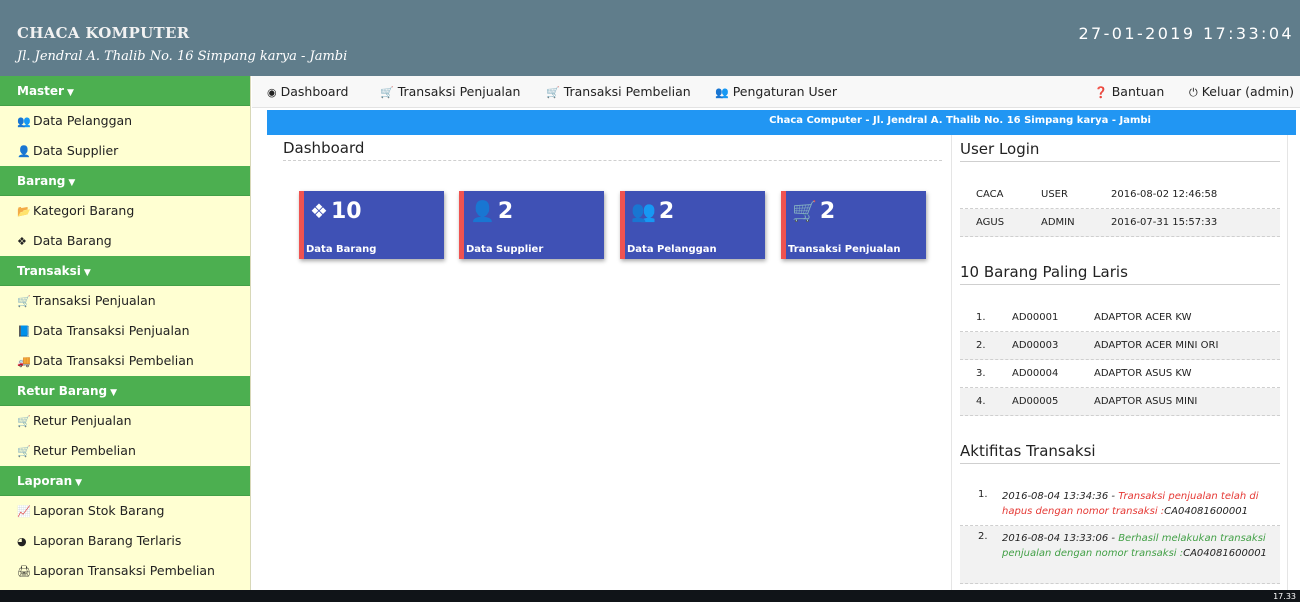 Image resolution: width=1300 pixels, height=602 pixels. Describe the element at coordinates (1120, 151) in the screenshot. I see `user-login-title: User Login` at that location.